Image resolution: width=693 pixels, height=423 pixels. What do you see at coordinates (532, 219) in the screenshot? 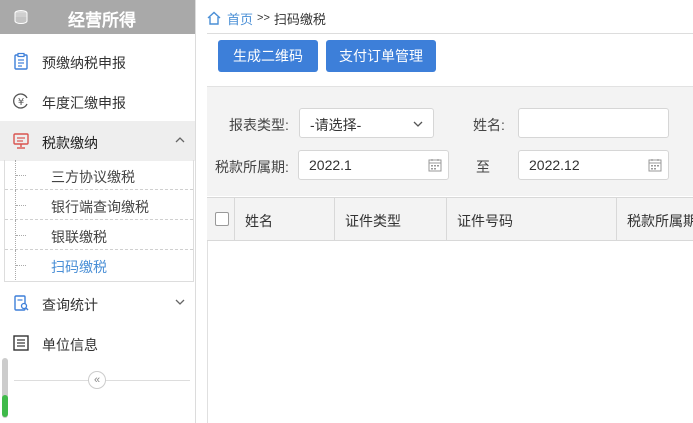
I see `column-header-id-number: 证件号码` at bounding box center [532, 219].